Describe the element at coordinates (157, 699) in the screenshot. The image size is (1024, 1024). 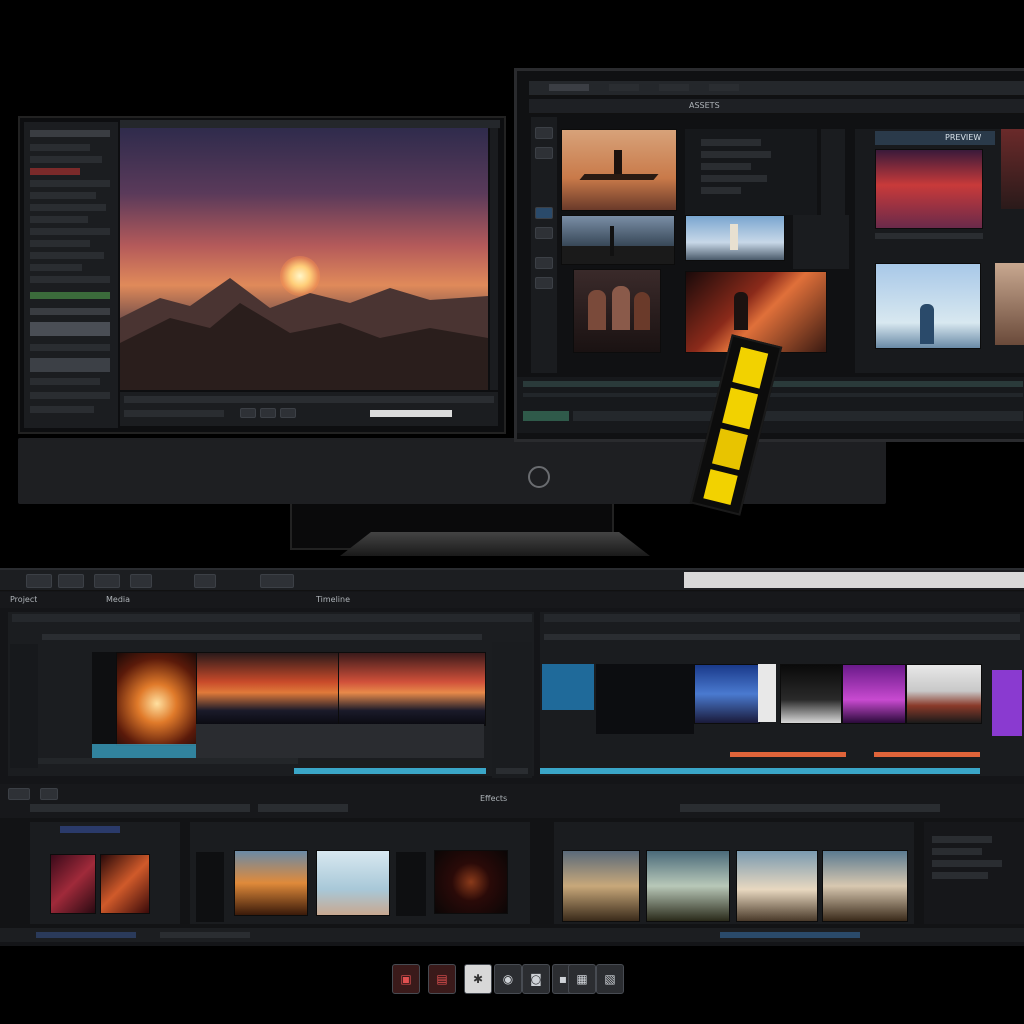
I see `thumbnail-firework` at that location.